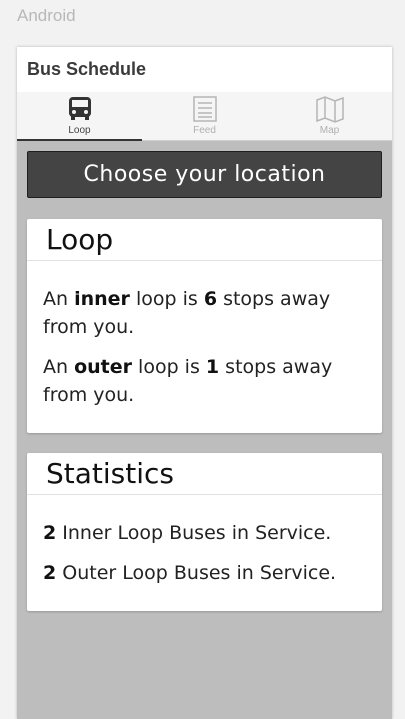 The height and width of the screenshot is (719, 405). I want to click on card-title: Loop, so click(204, 240).